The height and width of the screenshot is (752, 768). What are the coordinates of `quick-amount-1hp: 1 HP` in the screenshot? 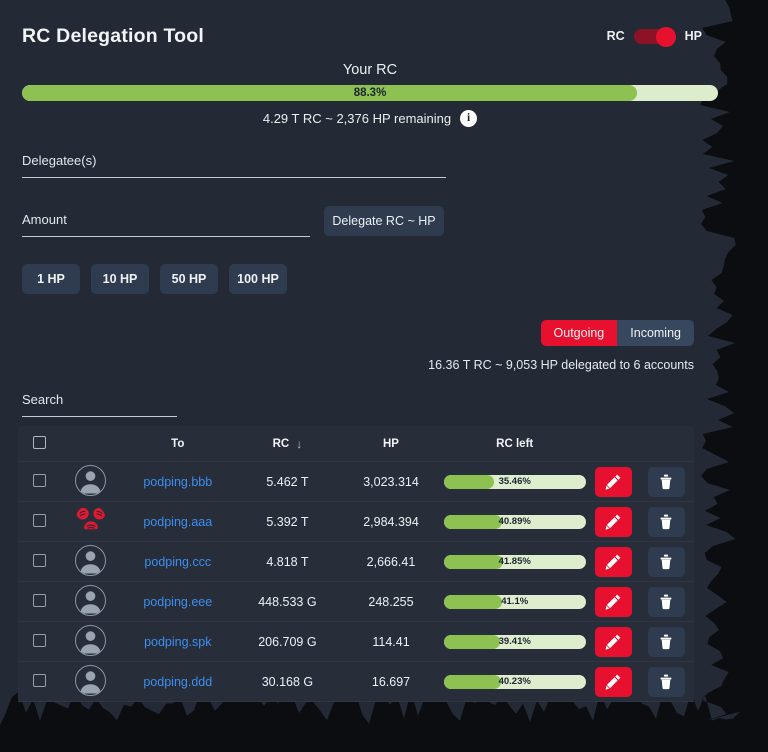 It's located at (51, 279).